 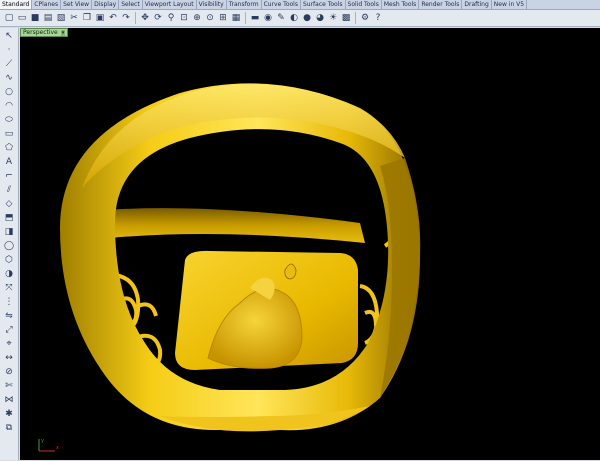 I want to click on analyze-icon: ⌖, so click(x=9, y=344).